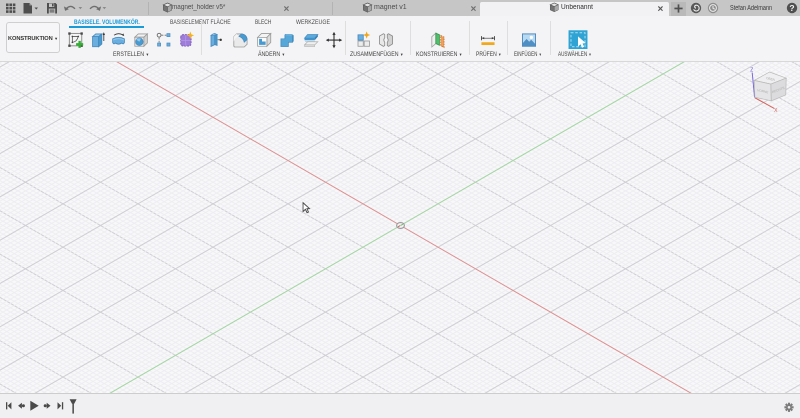 The width and height of the screenshot is (800, 418). What do you see at coordinates (751, 71) in the screenshot?
I see `svg-text: Z` at bounding box center [751, 71].